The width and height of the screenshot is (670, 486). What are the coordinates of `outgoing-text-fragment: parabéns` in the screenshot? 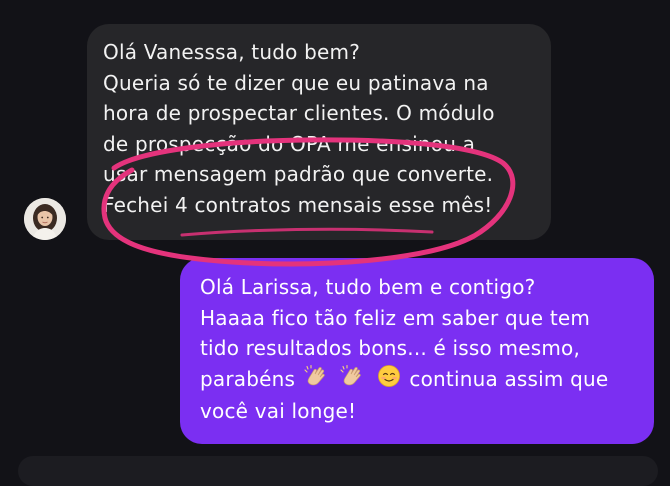 It's located at (248, 378).